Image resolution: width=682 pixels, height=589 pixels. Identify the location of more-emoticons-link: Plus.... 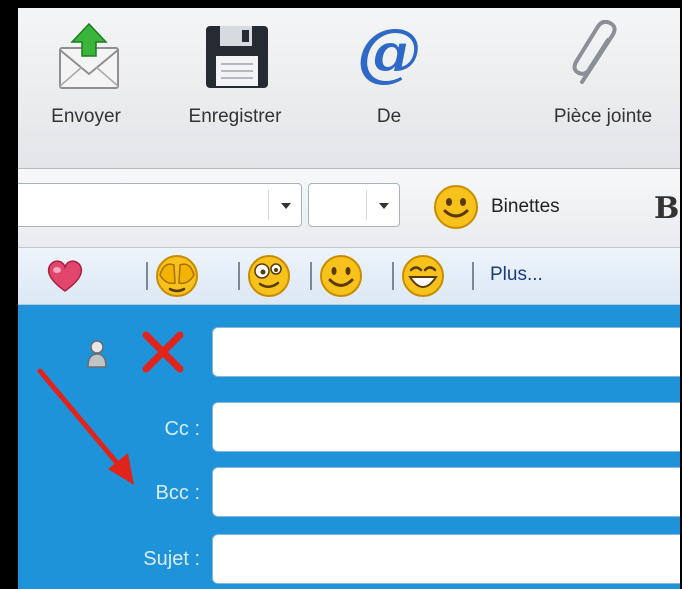
(516, 275).